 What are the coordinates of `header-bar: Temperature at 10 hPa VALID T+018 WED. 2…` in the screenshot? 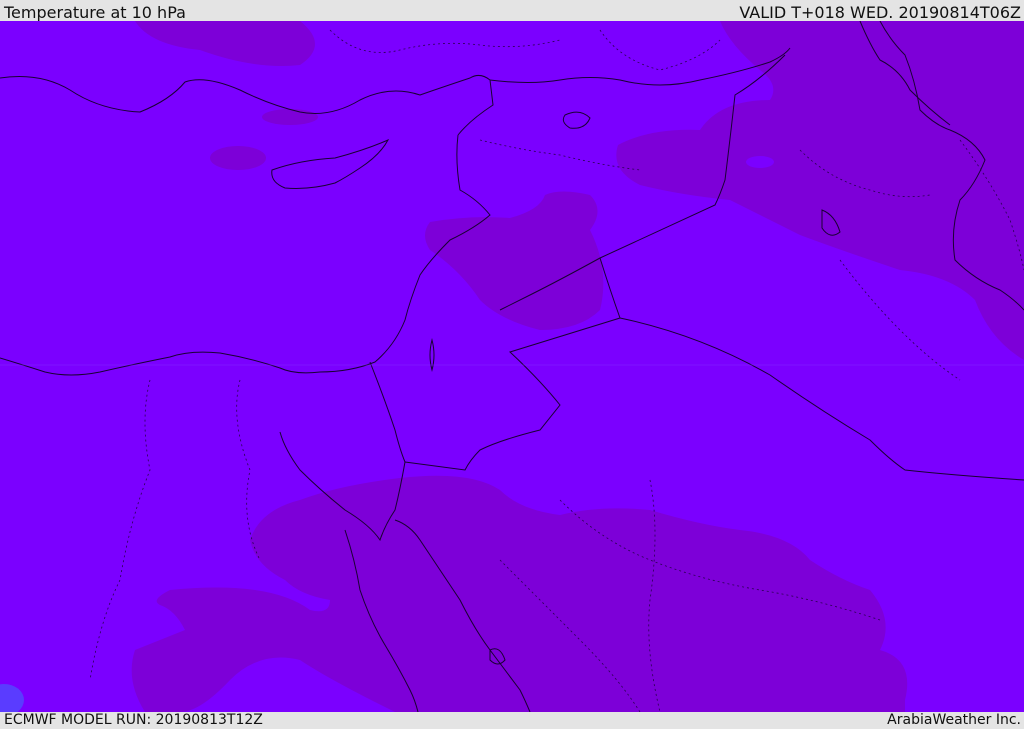 It's located at (512, 11).